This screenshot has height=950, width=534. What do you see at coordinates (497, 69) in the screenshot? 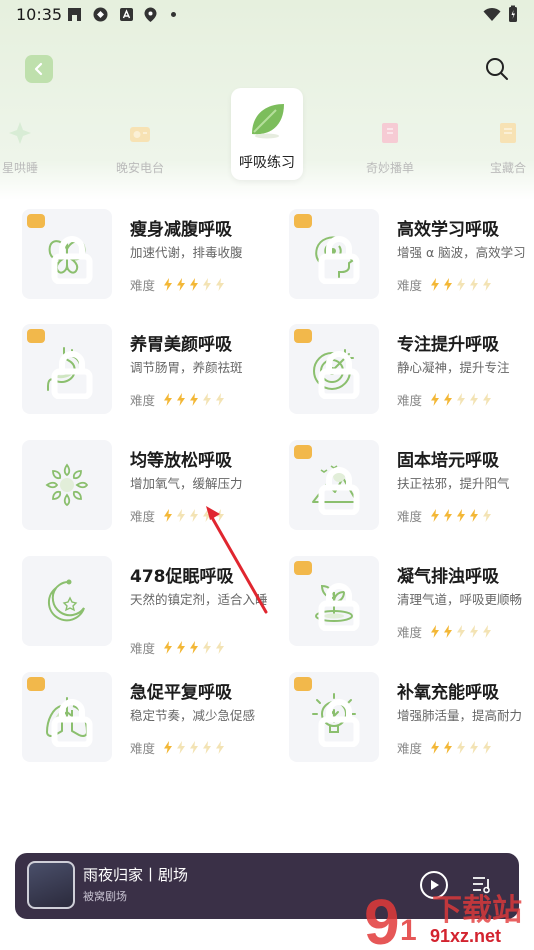
I see `search-icon` at bounding box center [497, 69].